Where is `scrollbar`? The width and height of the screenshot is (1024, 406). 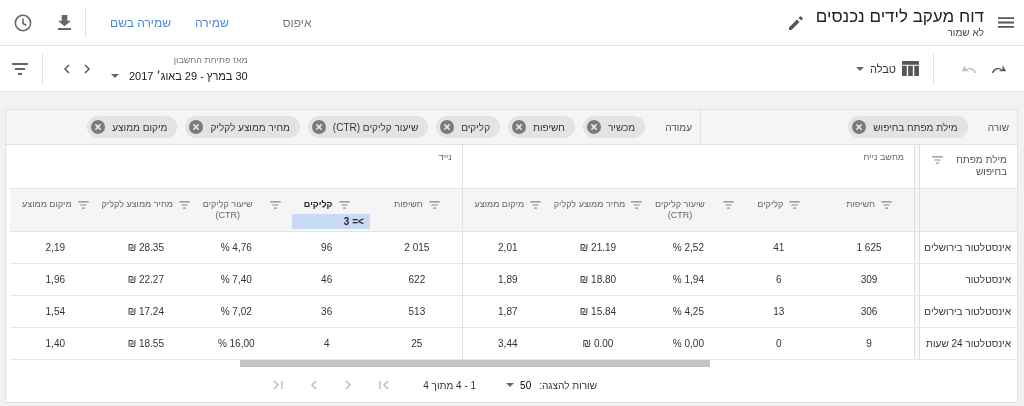
scrollbar is located at coordinates (475, 364).